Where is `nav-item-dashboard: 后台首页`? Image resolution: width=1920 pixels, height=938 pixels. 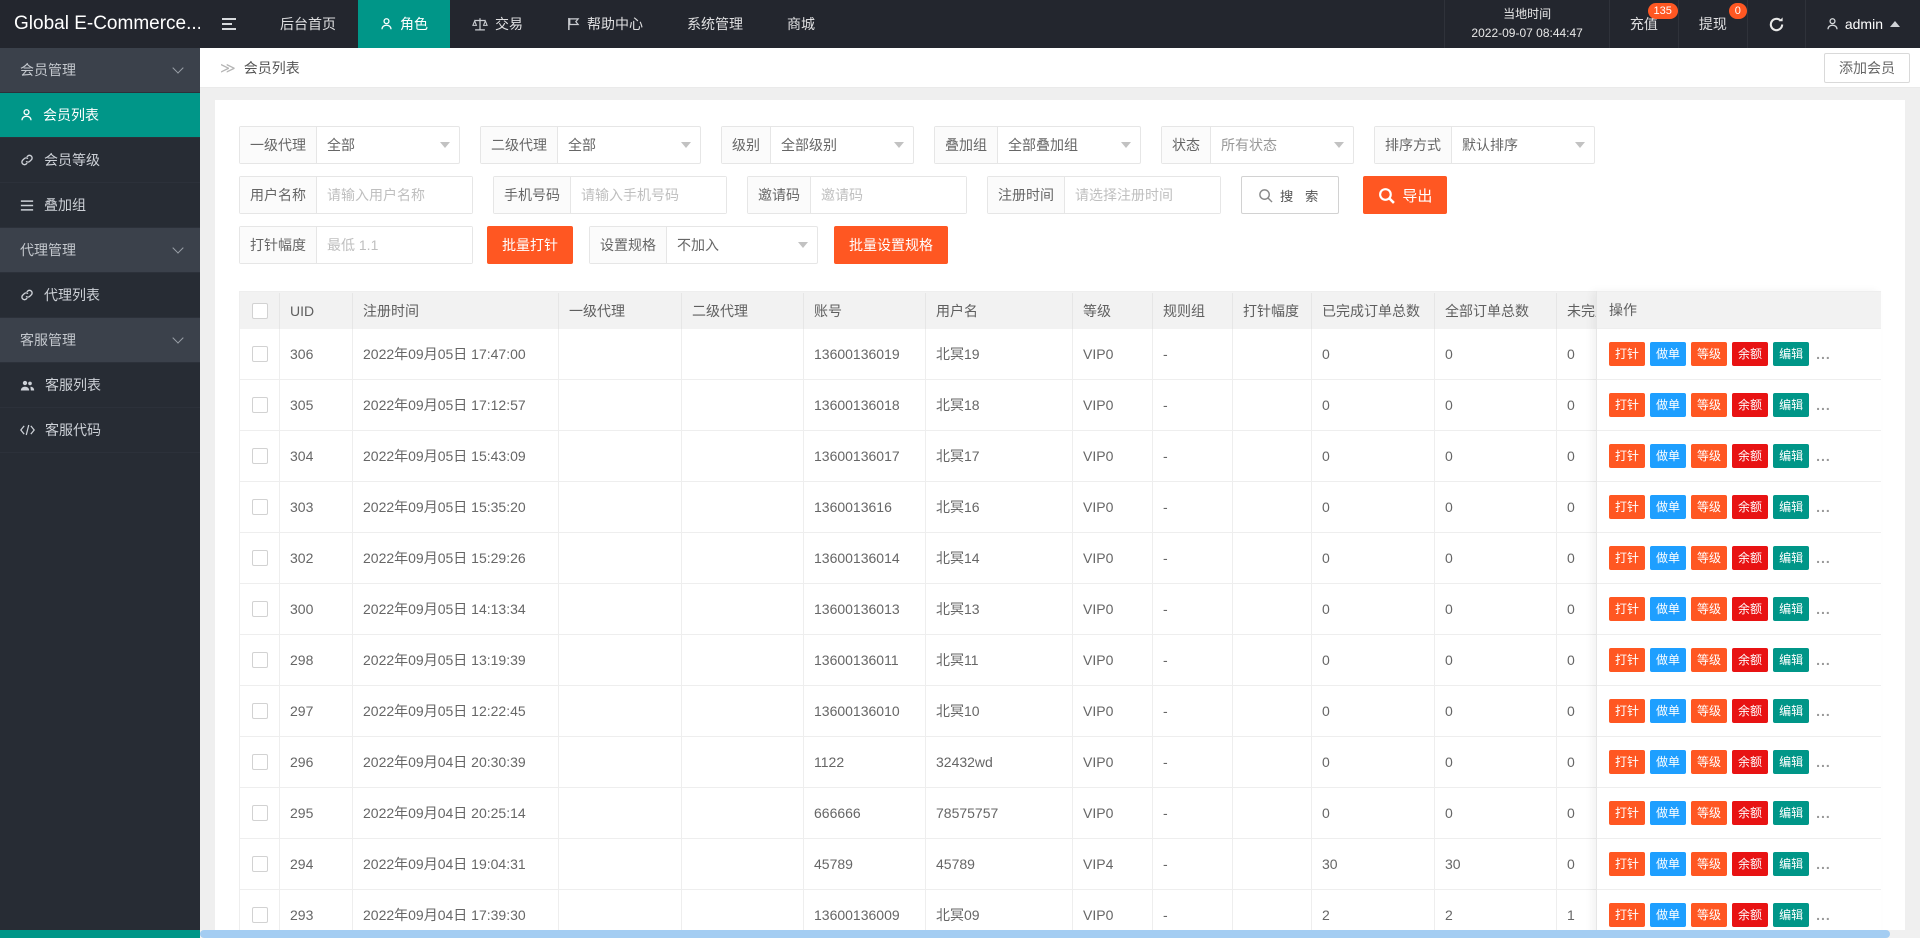
nav-item-dashboard: 后台首页 is located at coordinates (308, 24).